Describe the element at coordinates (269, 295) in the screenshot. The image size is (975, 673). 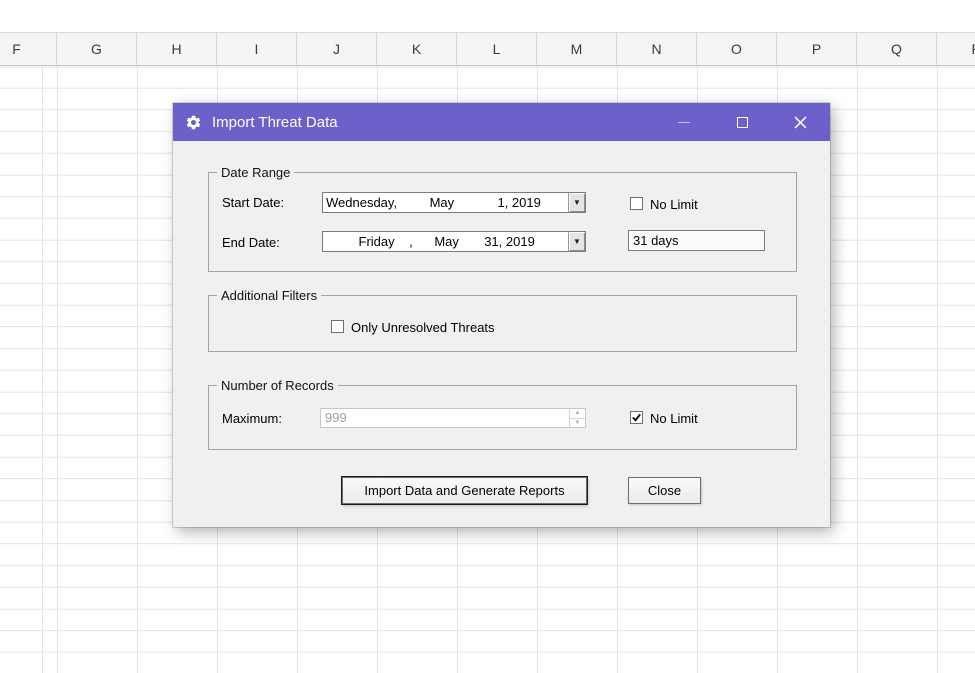
I see `additional-filters-group-label: Additional Filters` at that location.